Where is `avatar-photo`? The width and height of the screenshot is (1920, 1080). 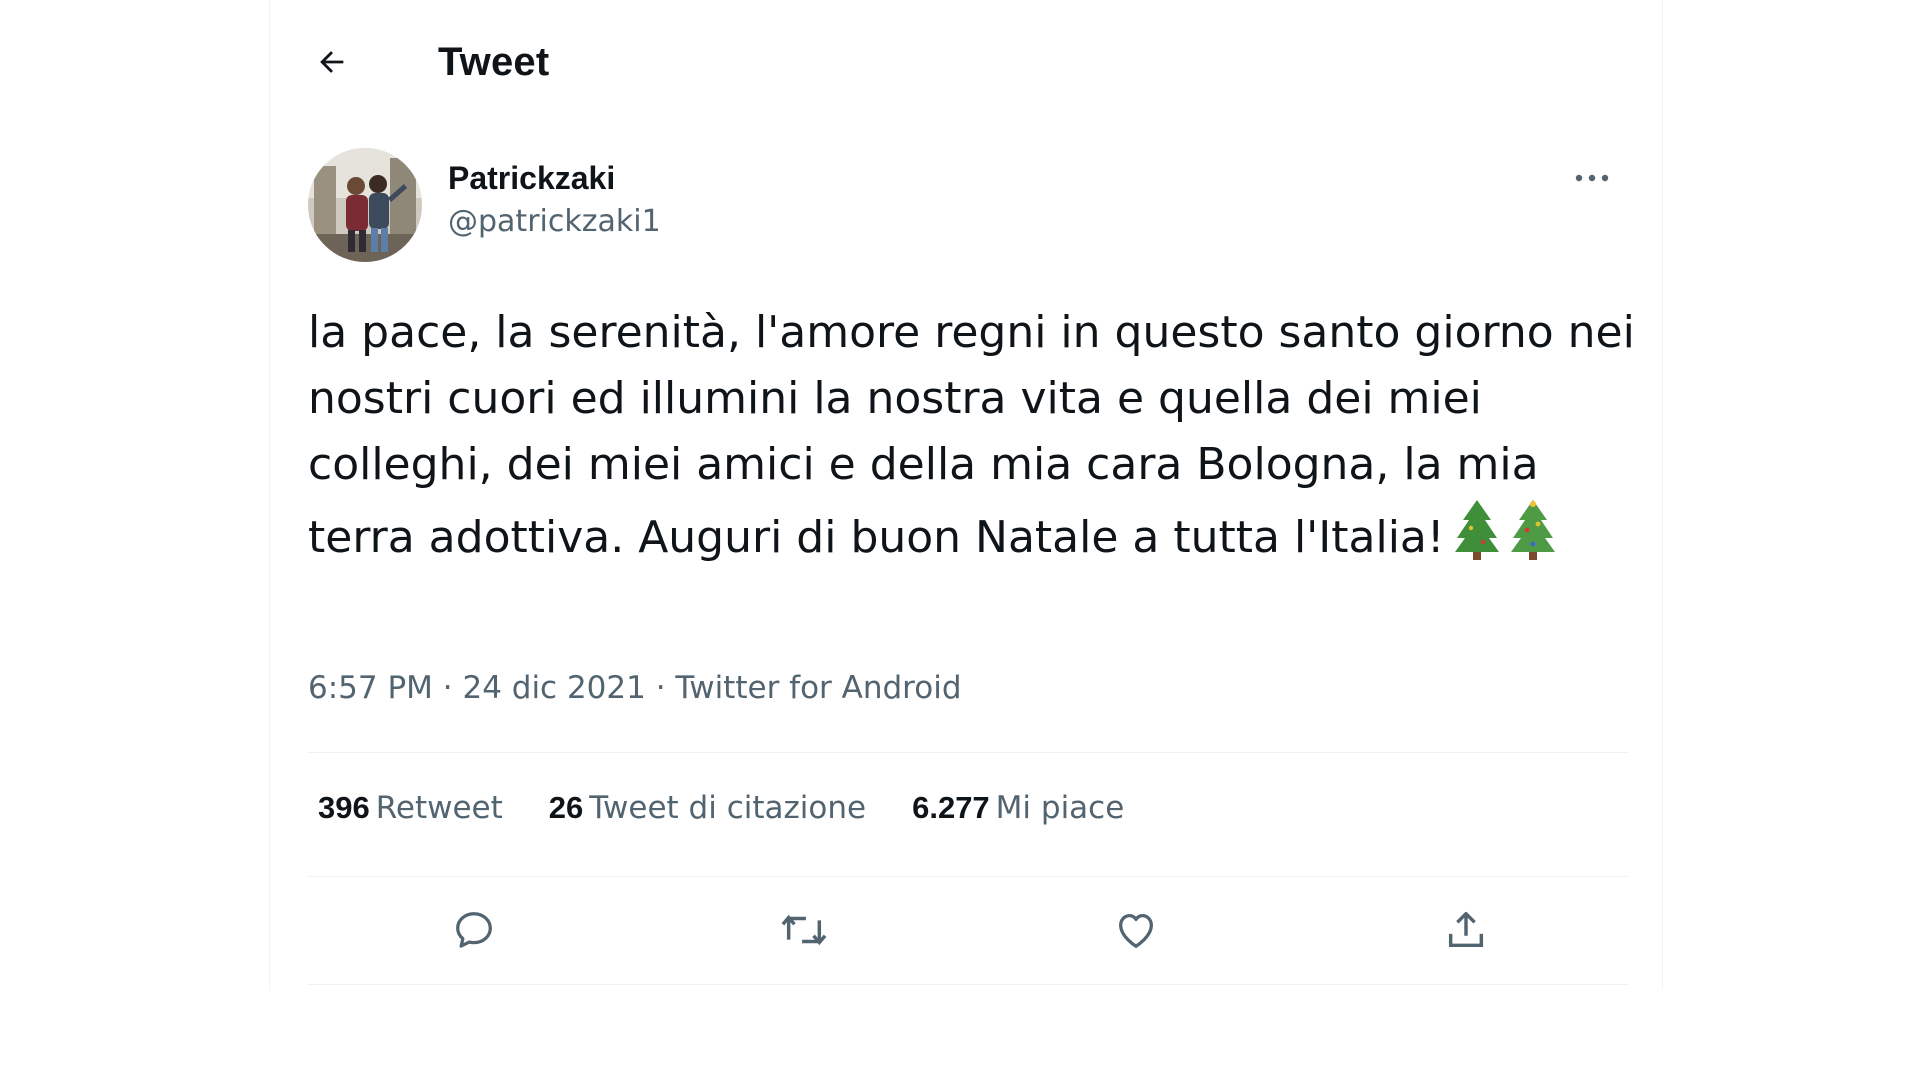
avatar-photo is located at coordinates (365, 205).